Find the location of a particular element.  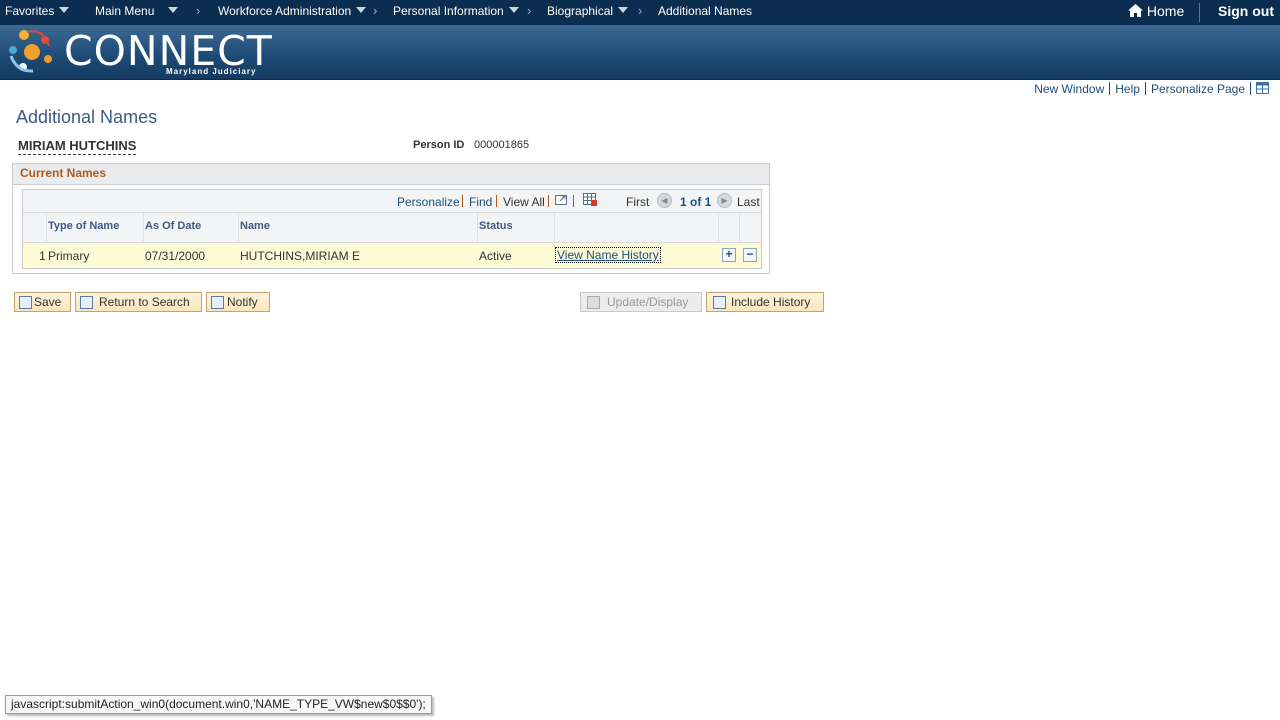

home-link: Home is located at coordinates (1156, 11).